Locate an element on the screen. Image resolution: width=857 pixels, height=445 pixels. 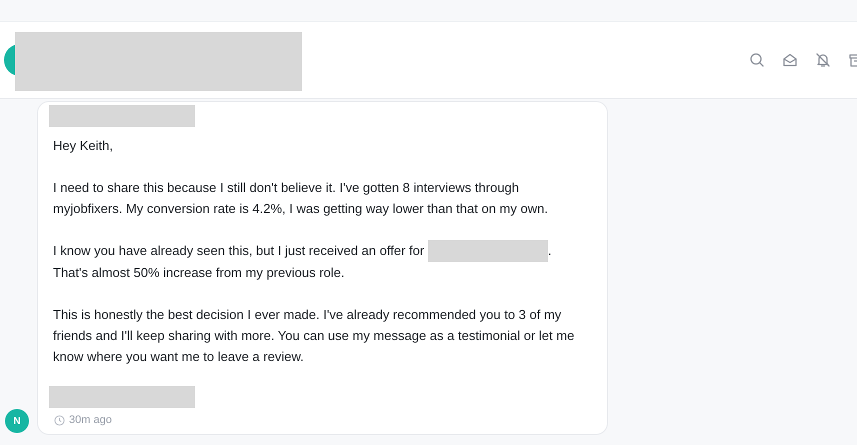
message-paragraph: This is honestly the best decision I ever made. I've already recommended you to 3 of my friends and I'll keep sharing with more. You can use my message as a testimonial or let me know where you want me to leave a review. is located at coordinates (314, 336).